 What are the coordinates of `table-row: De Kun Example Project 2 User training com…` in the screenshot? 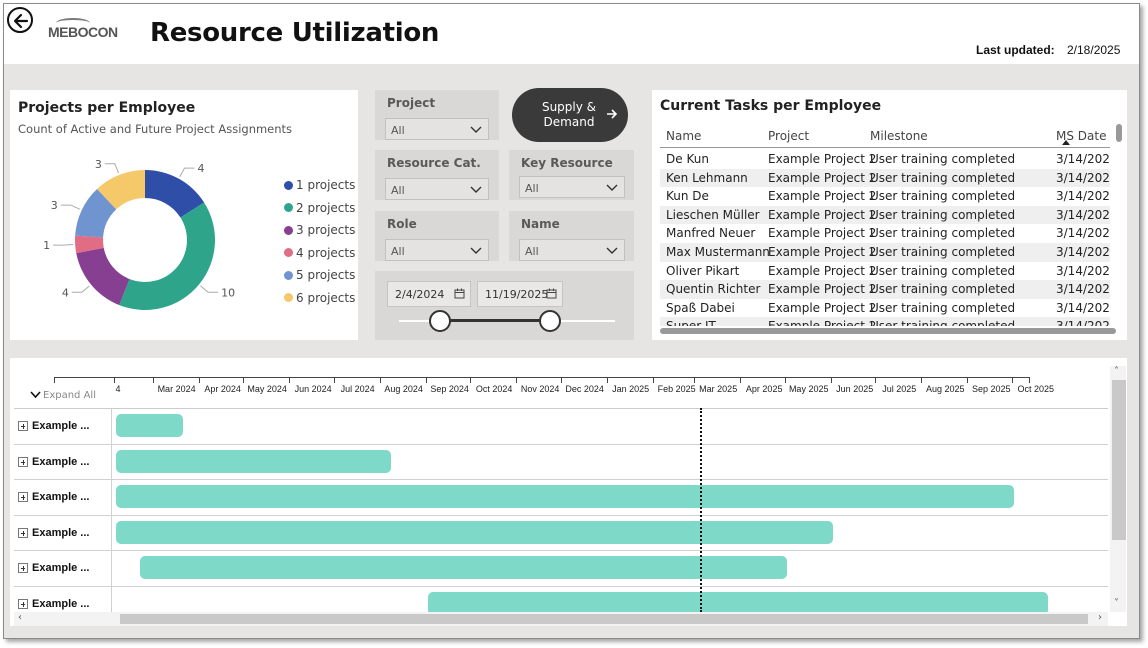 It's located at (885, 159).